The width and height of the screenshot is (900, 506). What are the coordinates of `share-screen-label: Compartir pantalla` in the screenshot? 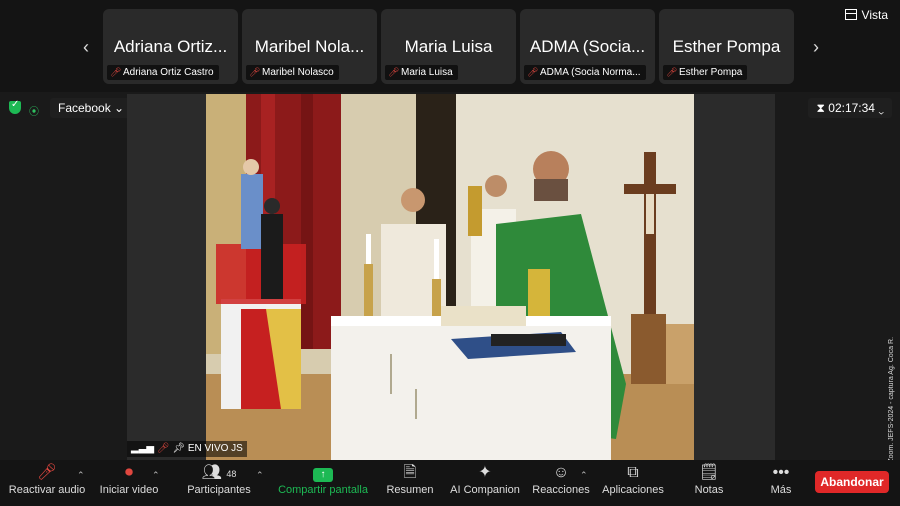 It's located at (323, 490).